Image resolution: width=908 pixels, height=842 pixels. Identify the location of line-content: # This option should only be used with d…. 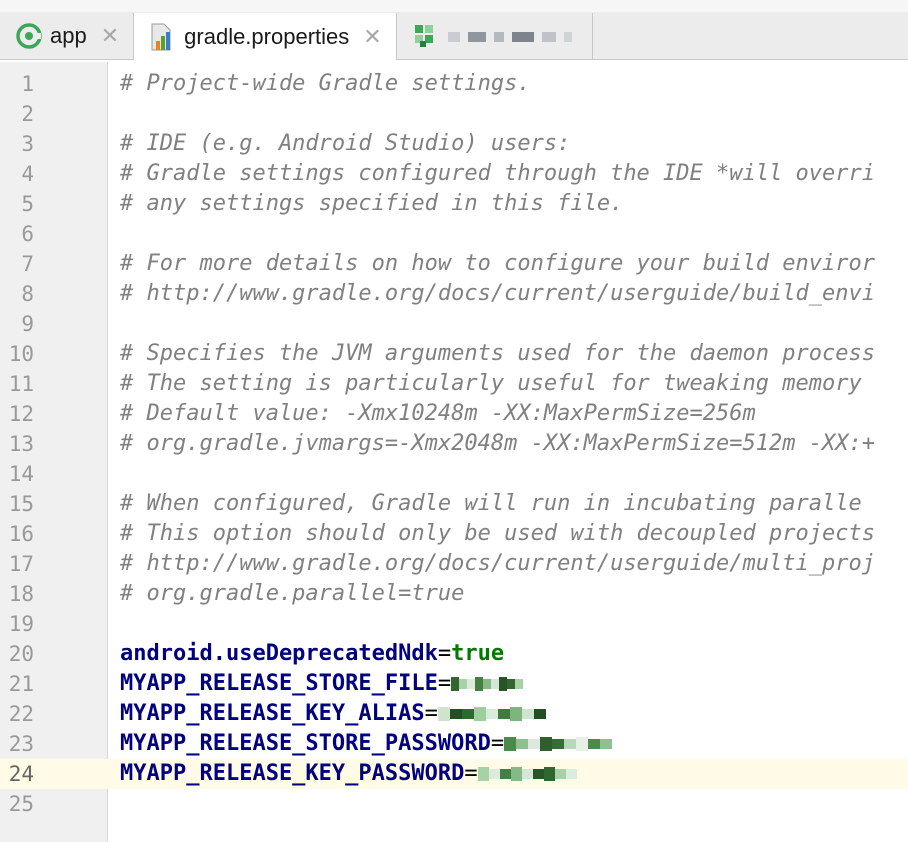
(497, 534).